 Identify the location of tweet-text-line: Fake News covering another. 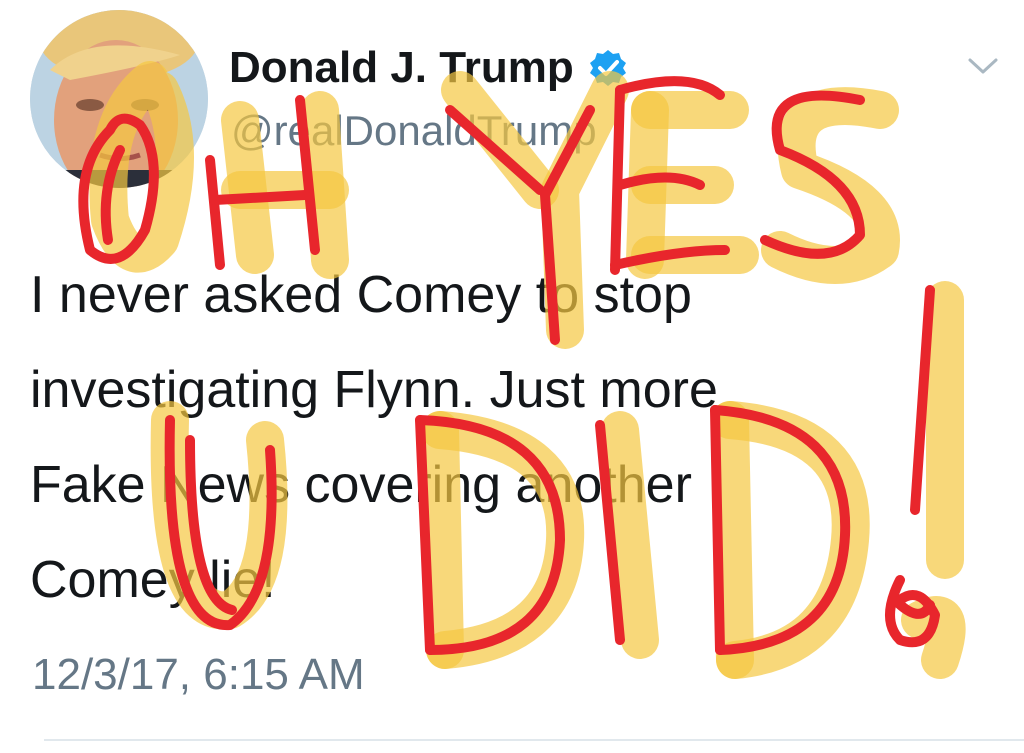
(361, 485).